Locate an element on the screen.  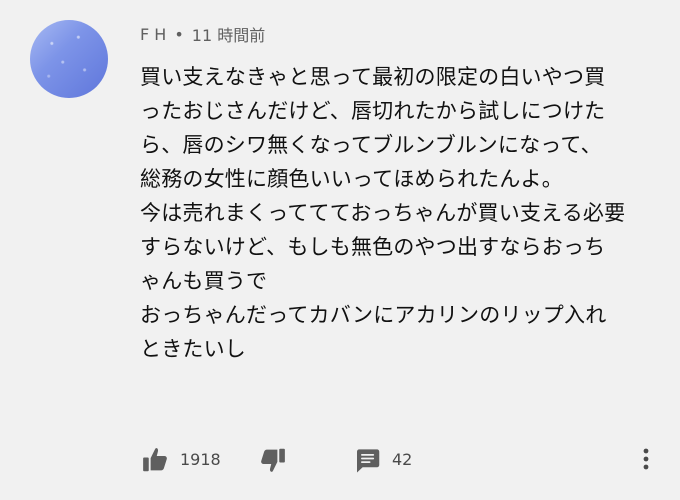
comment-time: 11 時間前 is located at coordinates (228, 35).